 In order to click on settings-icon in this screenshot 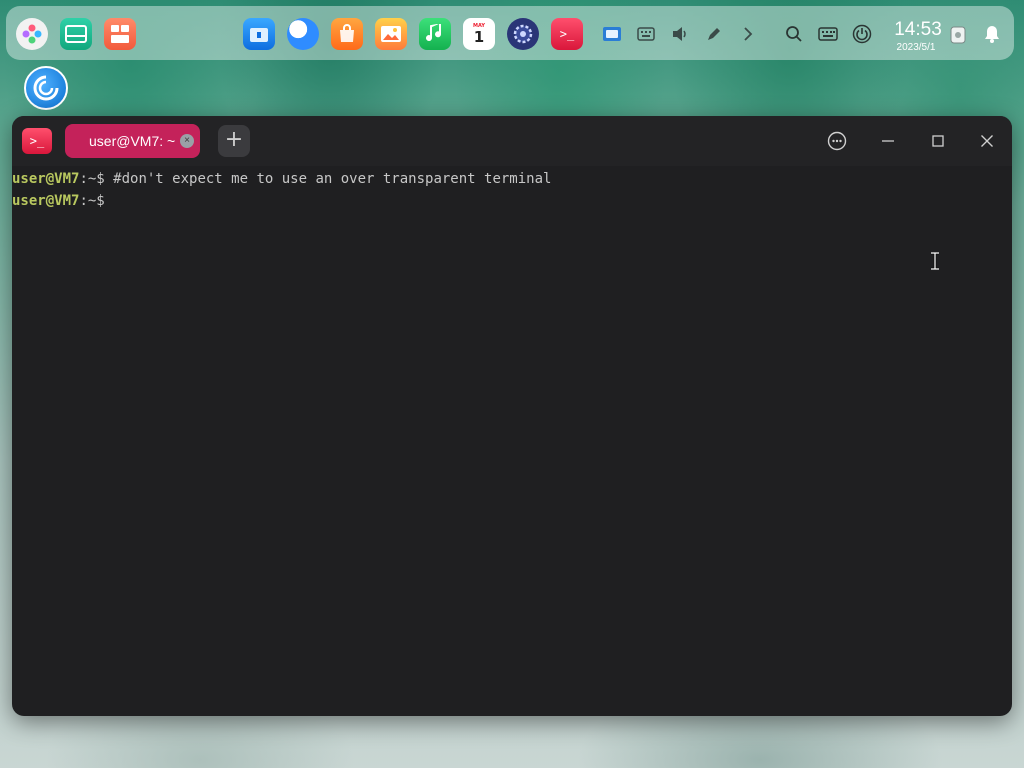, I will do `click(523, 34)`.